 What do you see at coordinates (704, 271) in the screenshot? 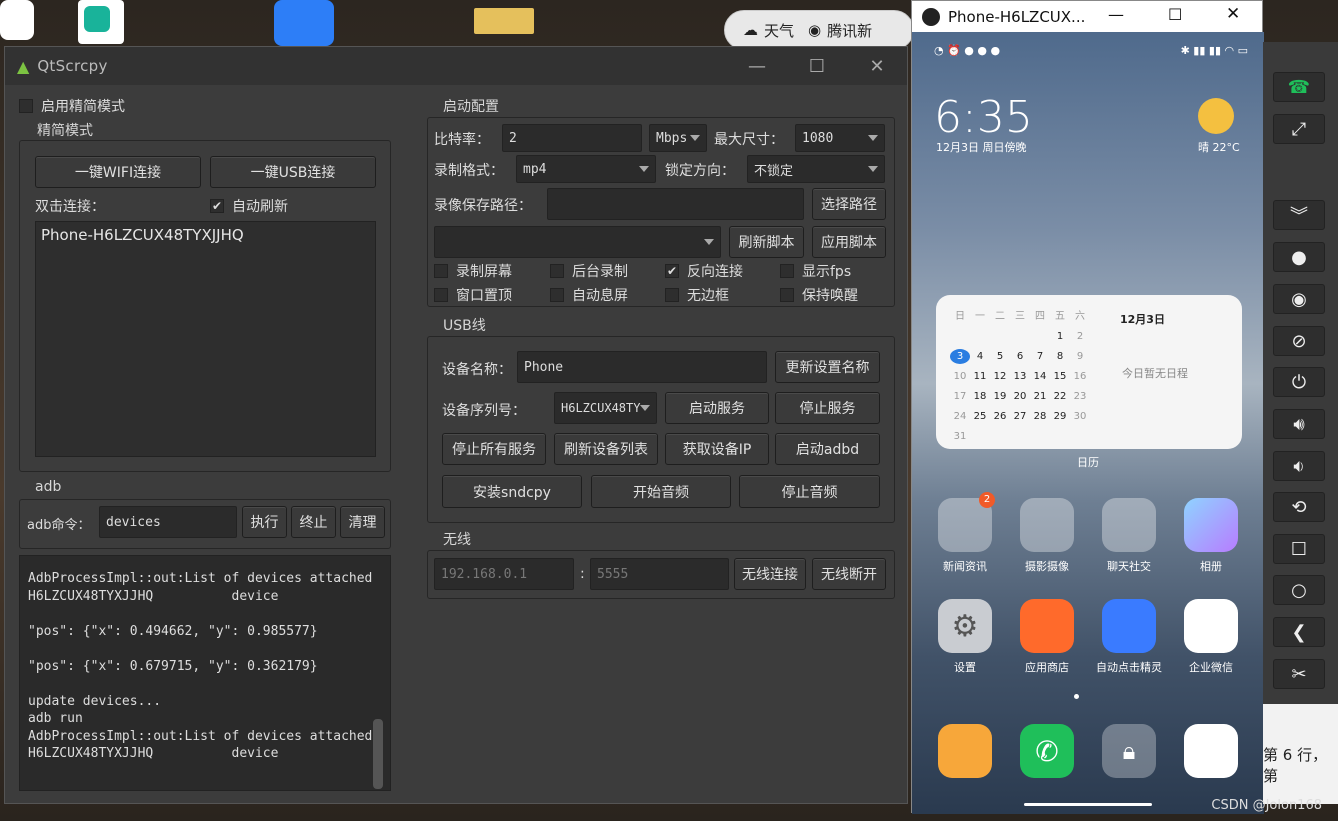
I see `reverse-connect-checkbox: ✔ 反向连接` at bounding box center [704, 271].